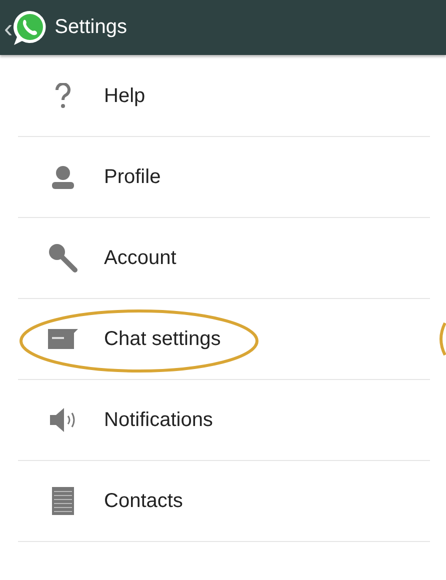  Describe the element at coordinates (8, 27) in the screenshot. I see `back-arrow: ‹` at that location.